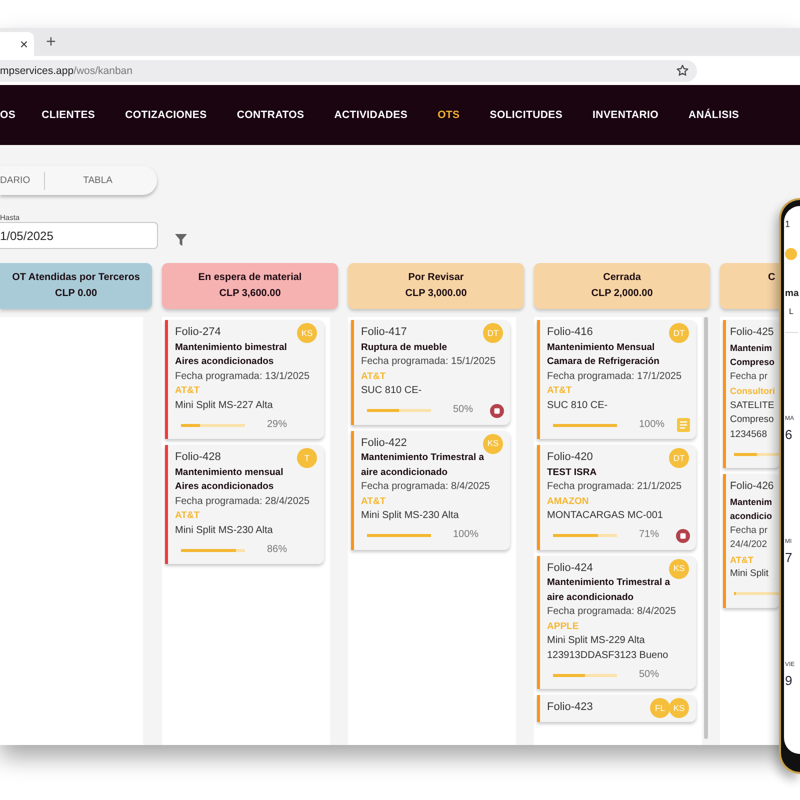 The image size is (800, 800). Describe the element at coordinates (749, 435) in the screenshot. I see `equipment-text: 1234568` at that location.